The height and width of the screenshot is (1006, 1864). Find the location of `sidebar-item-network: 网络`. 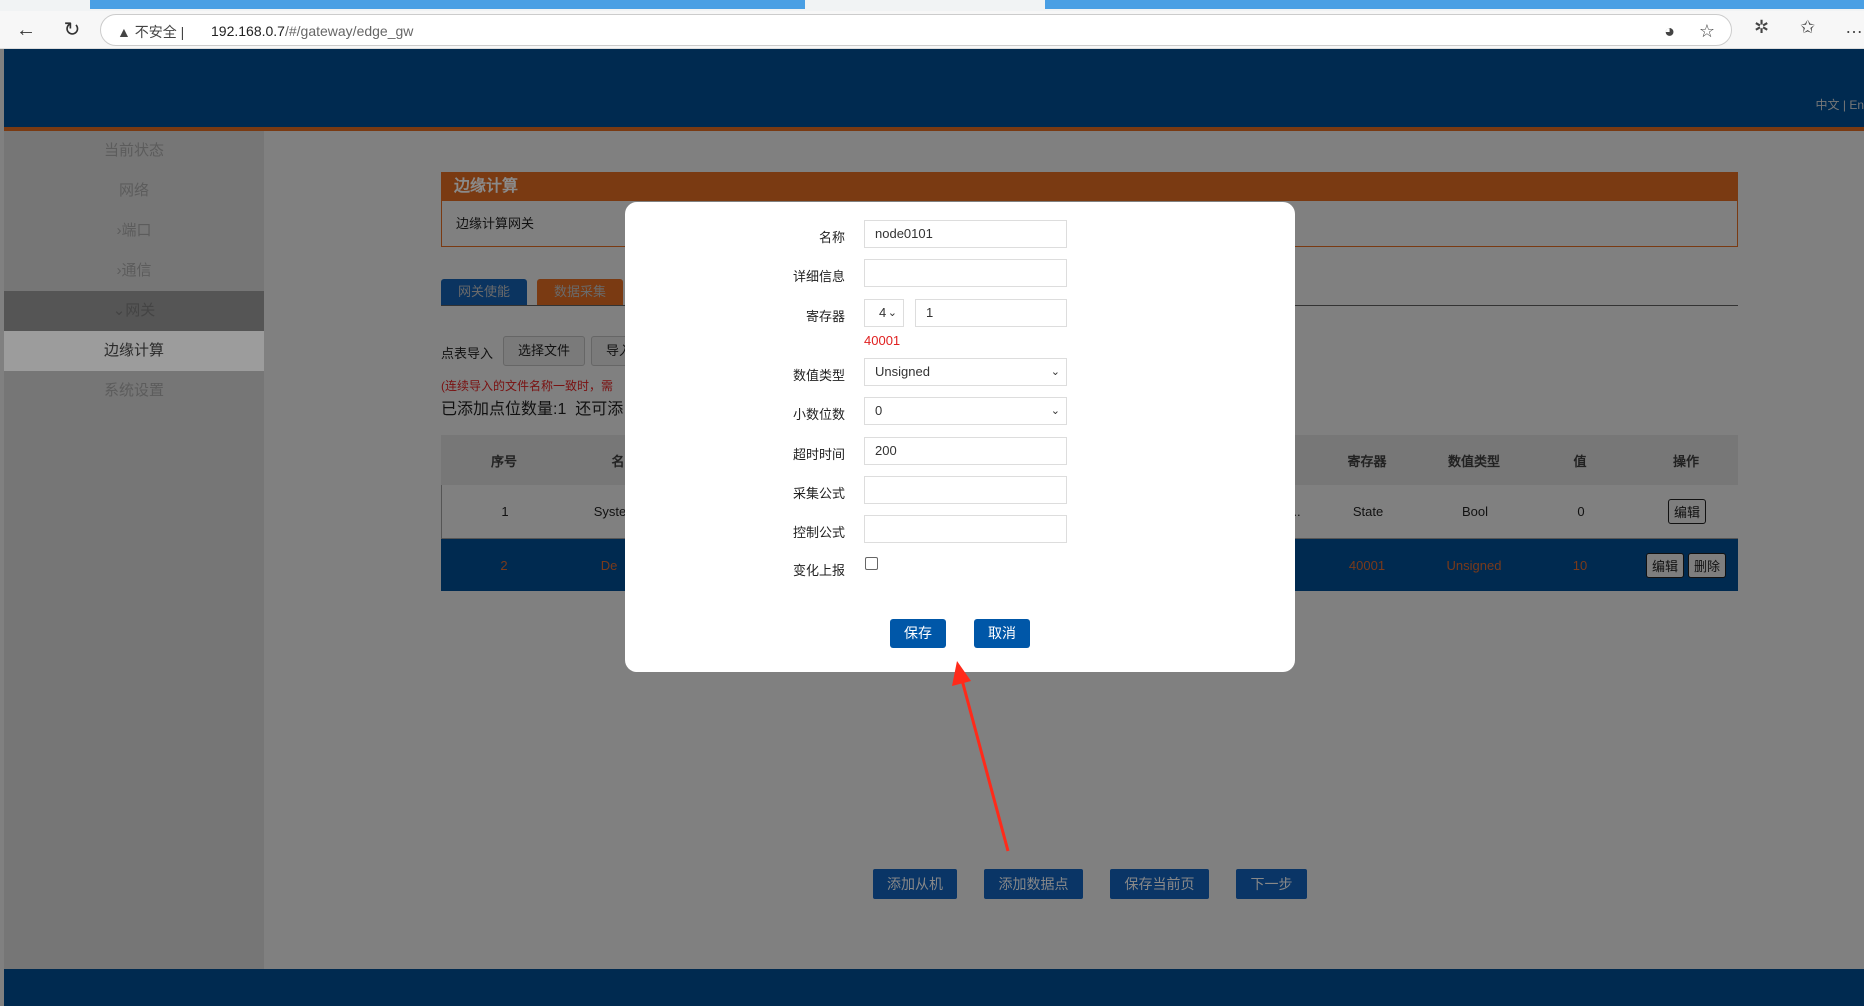

sidebar-item-network: 网络 is located at coordinates (134, 191).